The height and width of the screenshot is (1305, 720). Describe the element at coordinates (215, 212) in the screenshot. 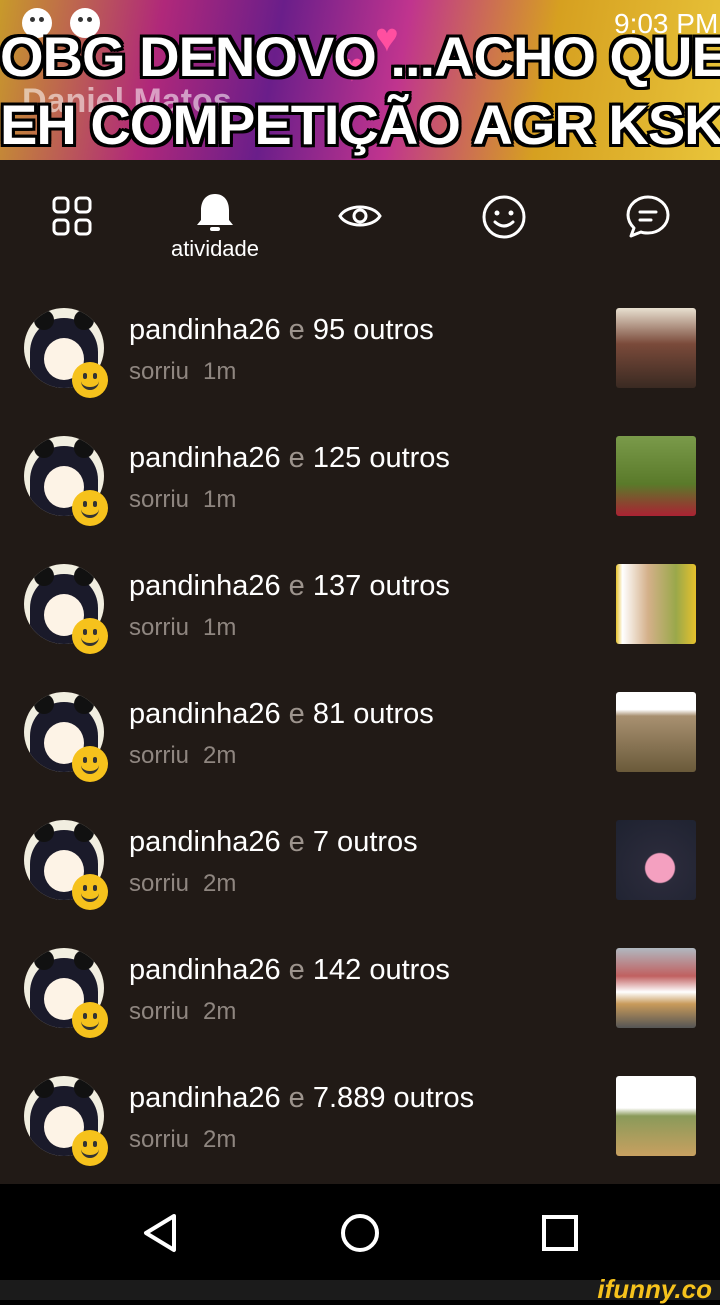

I see `bell-icon` at that location.